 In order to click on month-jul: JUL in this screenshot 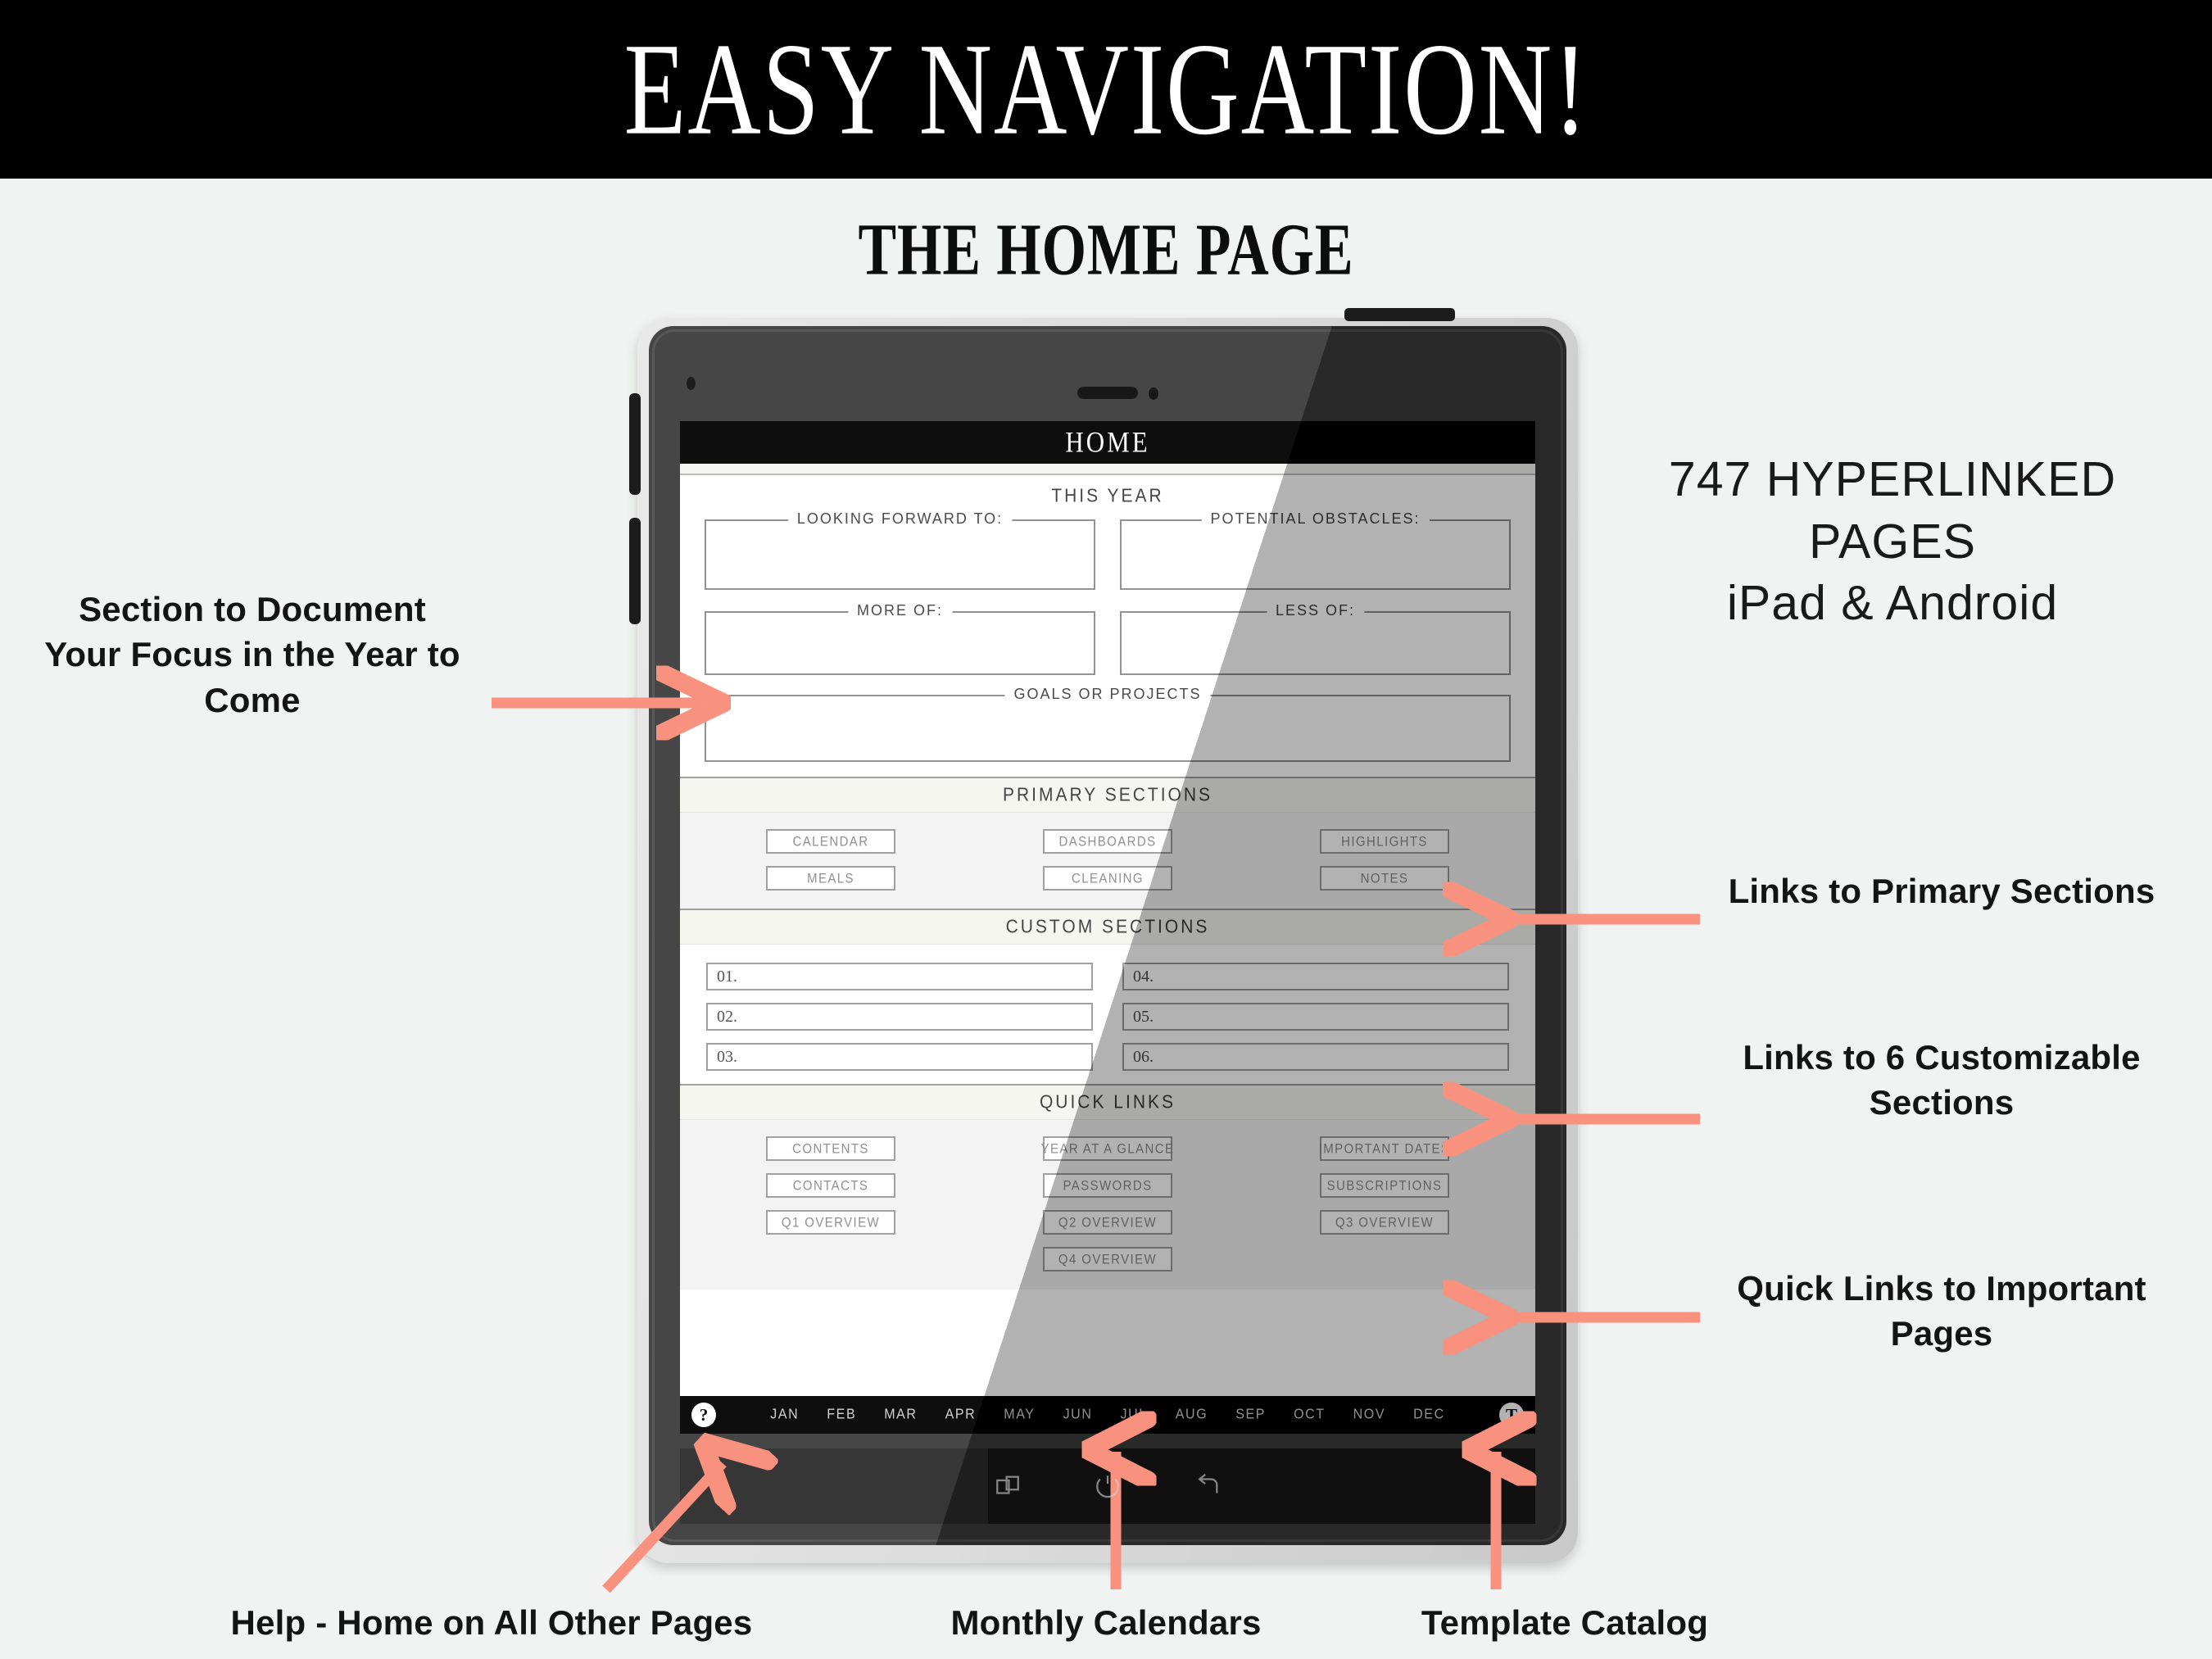, I will do `click(1134, 1414)`.